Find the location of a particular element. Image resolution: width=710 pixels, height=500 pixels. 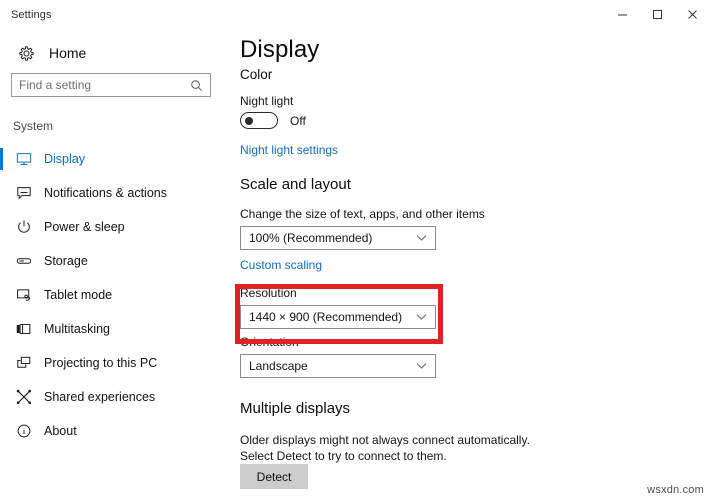

sidebar-item-notifications-actions: Notifications & actions is located at coordinates (114, 193).